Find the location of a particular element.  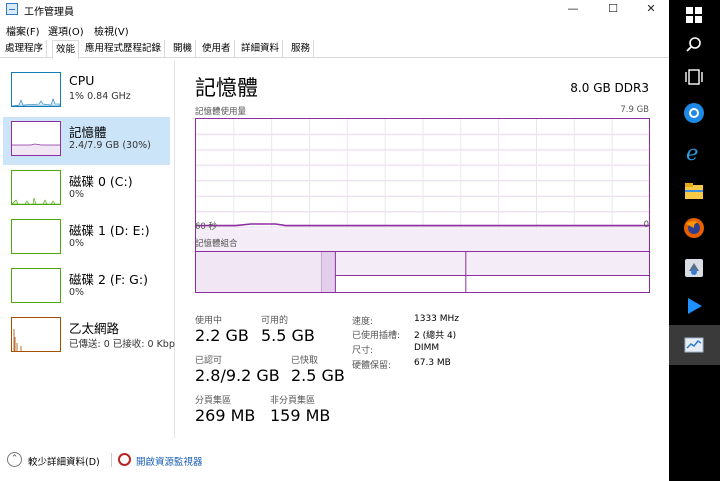

tab-app-history: 應用程式歷程記錄 is located at coordinates (124, 49).